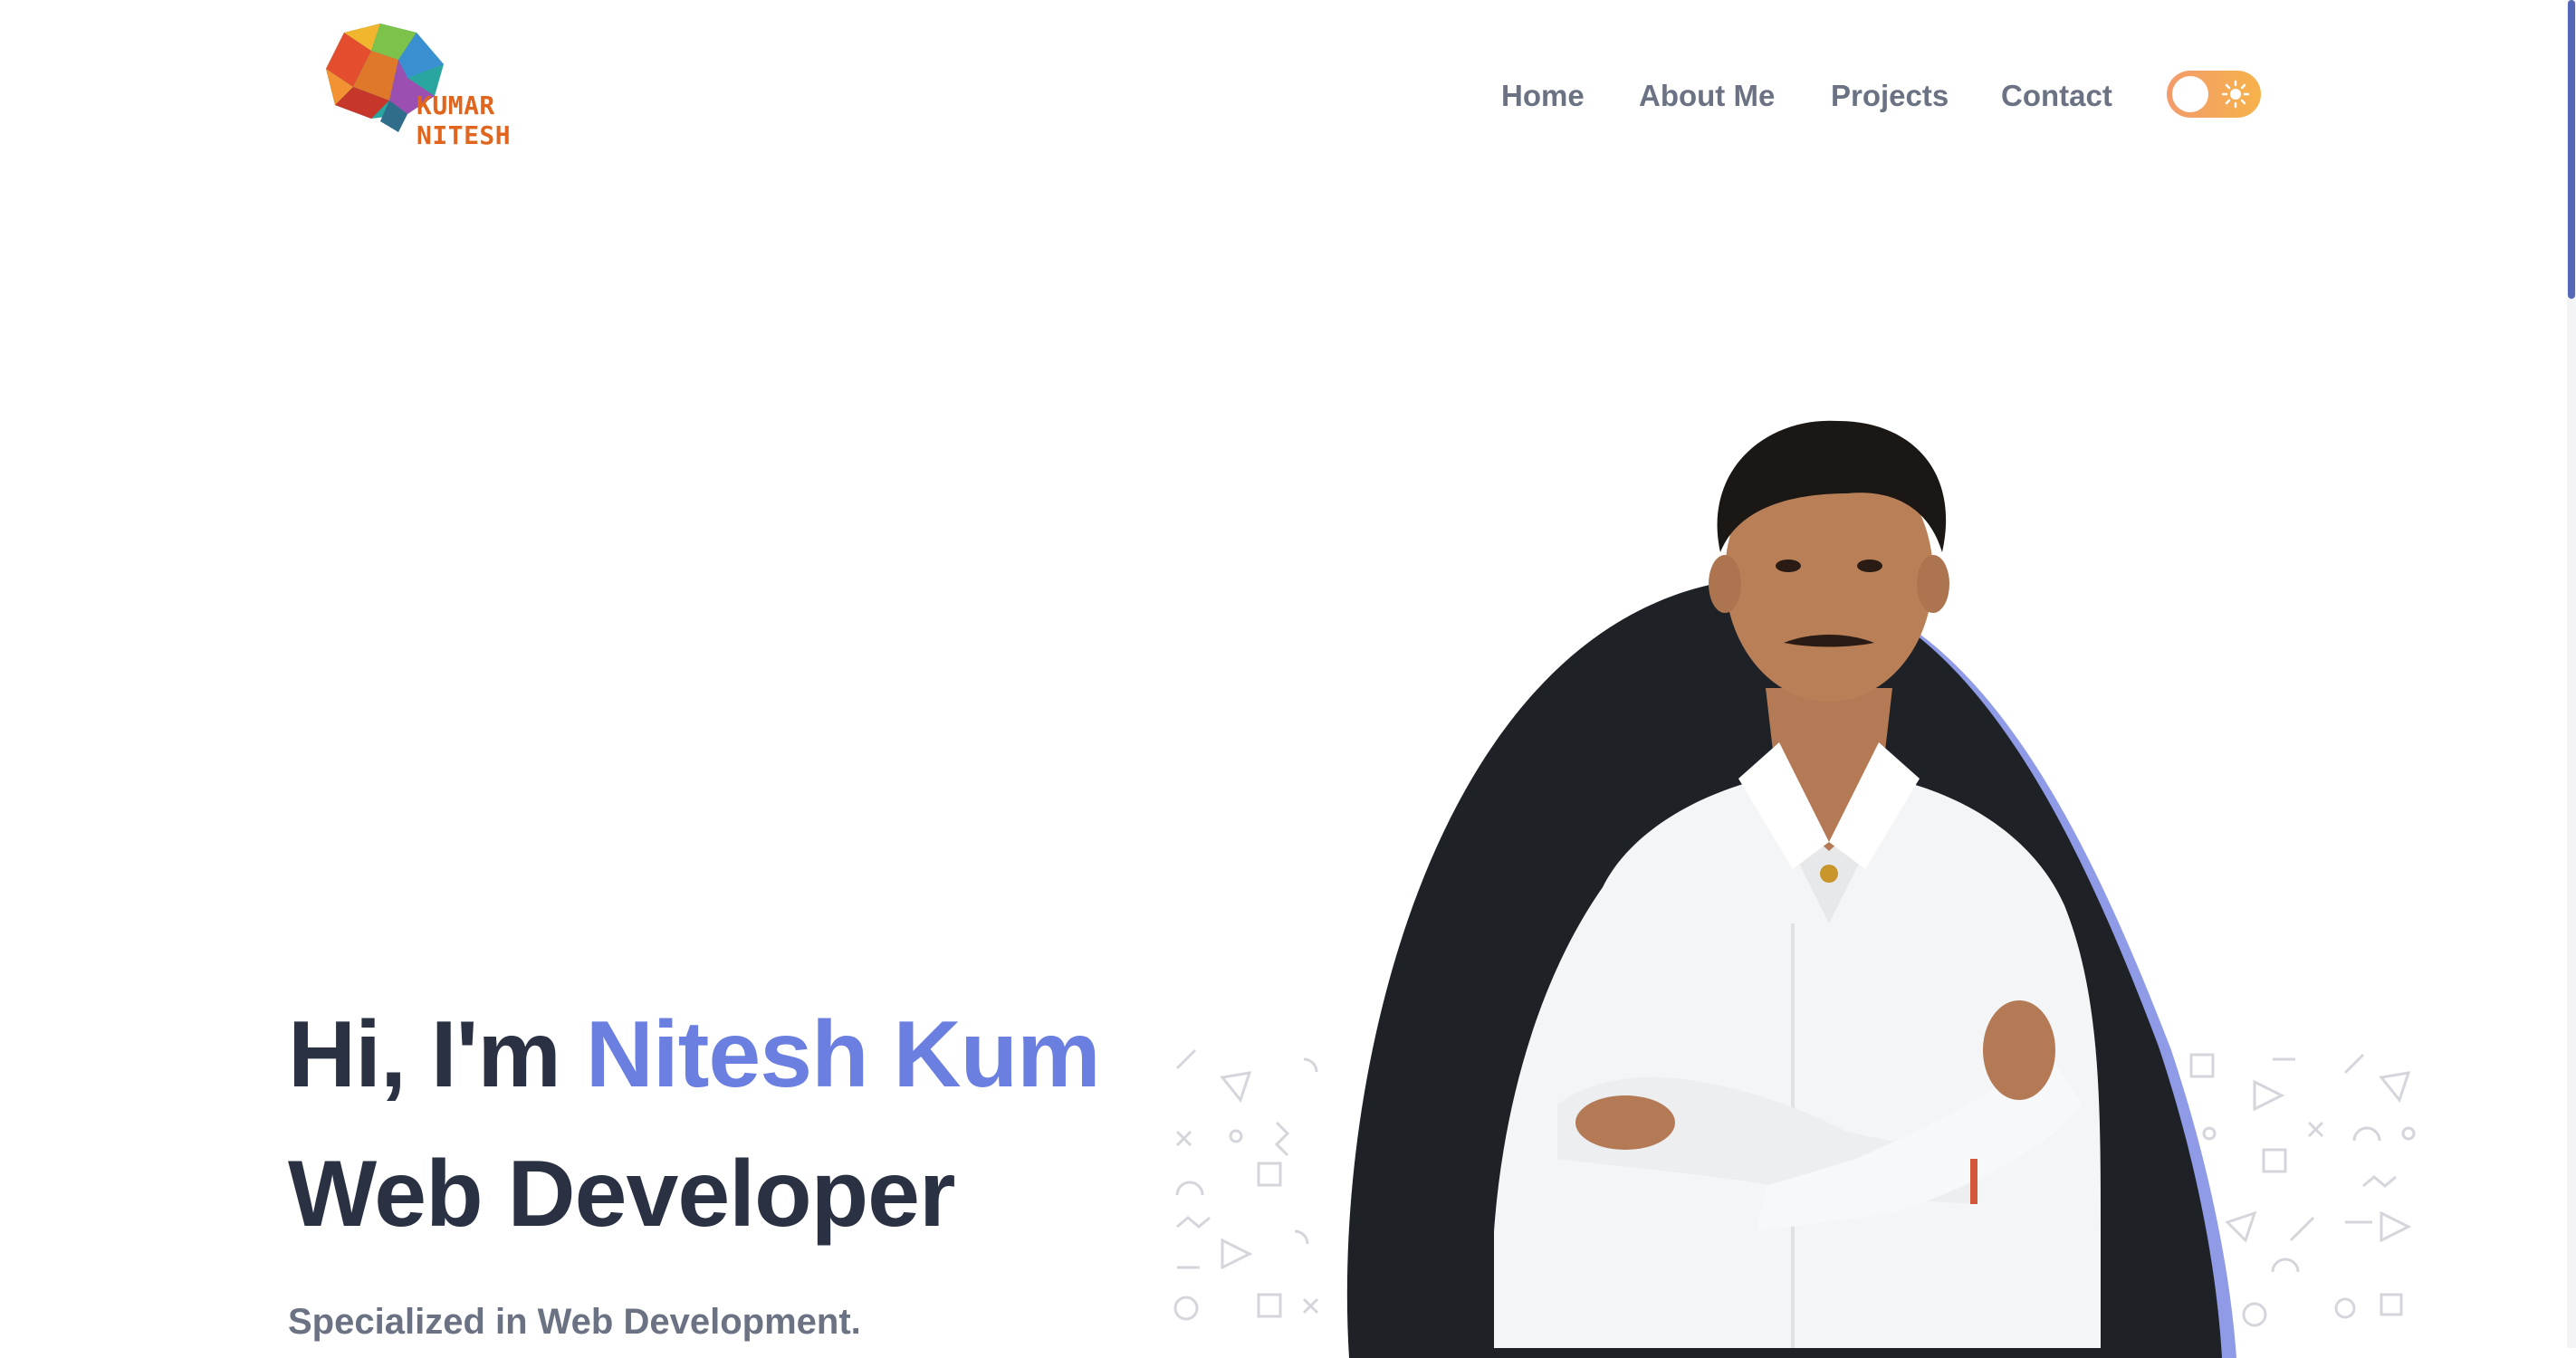  What do you see at coordinates (1890, 96) in the screenshot?
I see `nav-projects: Projects` at bounding box center [1890, 96].